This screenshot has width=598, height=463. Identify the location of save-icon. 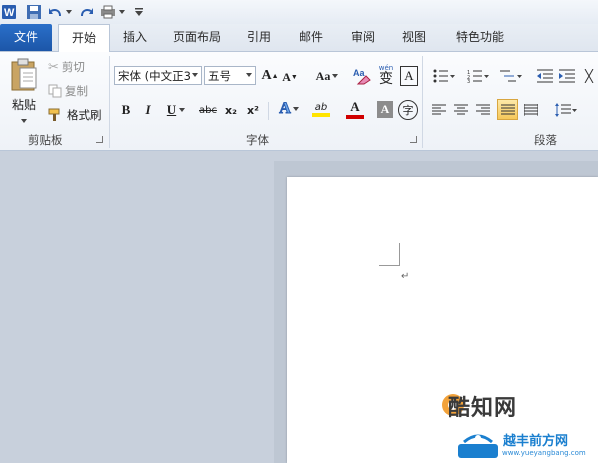
(34, 12).